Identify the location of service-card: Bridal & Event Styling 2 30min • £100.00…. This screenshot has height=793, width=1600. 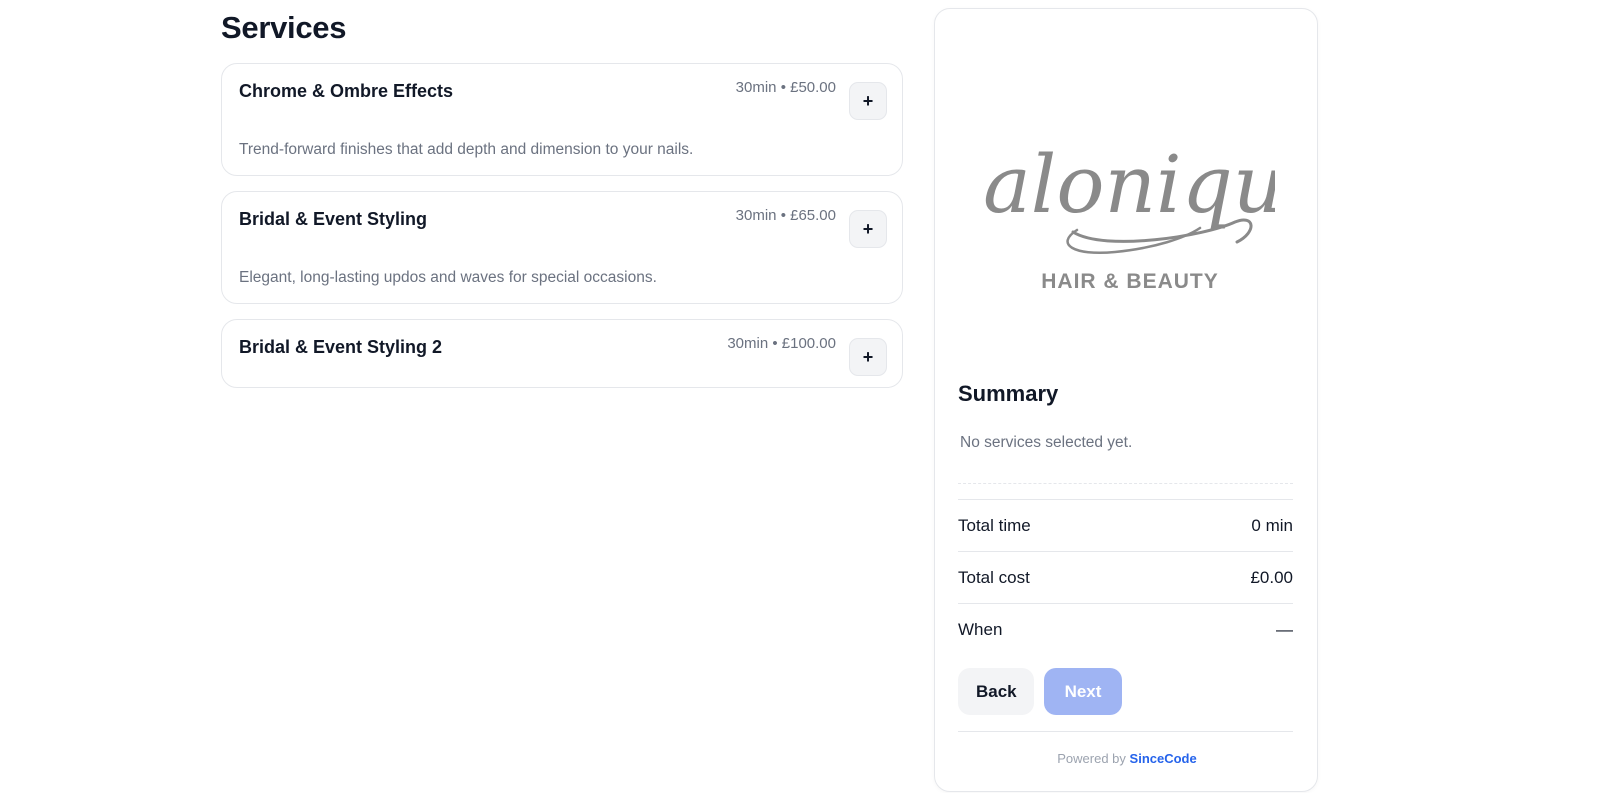
(562, 353).